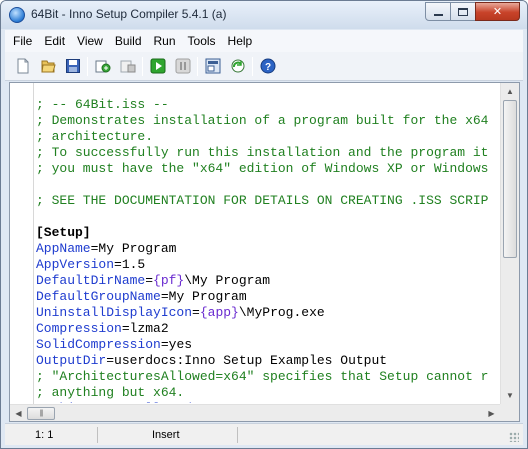 Image resolution: width=528 pixels, height=449 pixels. What do you see at coordinates (268, 402) in the screenshot?
I see `code-line: ArchitecturesAllowed=x64` at bounding box center [268, 402].